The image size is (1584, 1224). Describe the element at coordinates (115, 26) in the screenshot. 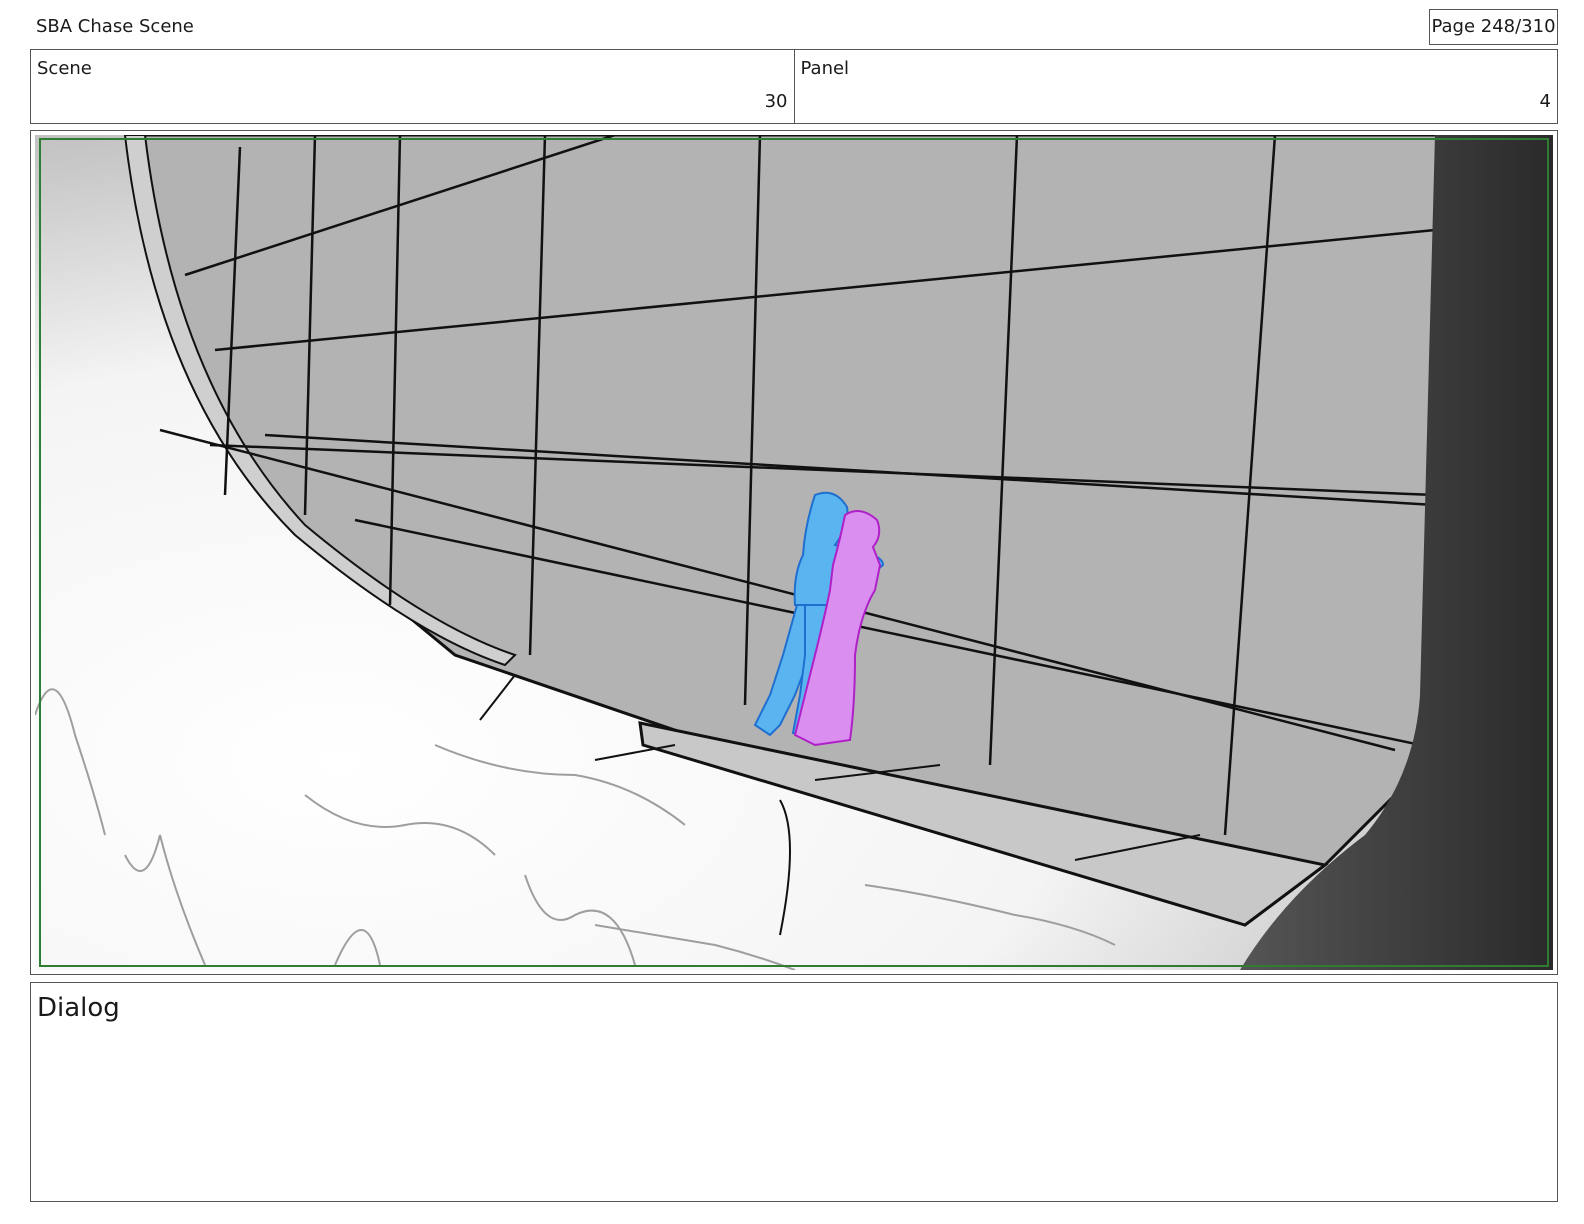

I see `document-title: SBA Chase Scene` at that location.